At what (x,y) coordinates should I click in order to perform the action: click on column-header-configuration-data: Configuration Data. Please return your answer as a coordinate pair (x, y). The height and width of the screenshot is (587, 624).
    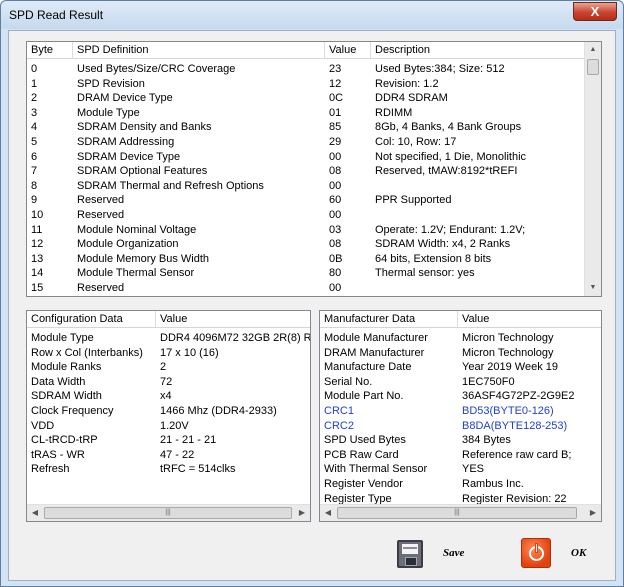
    Looking at the image, I should click on (91, 319).